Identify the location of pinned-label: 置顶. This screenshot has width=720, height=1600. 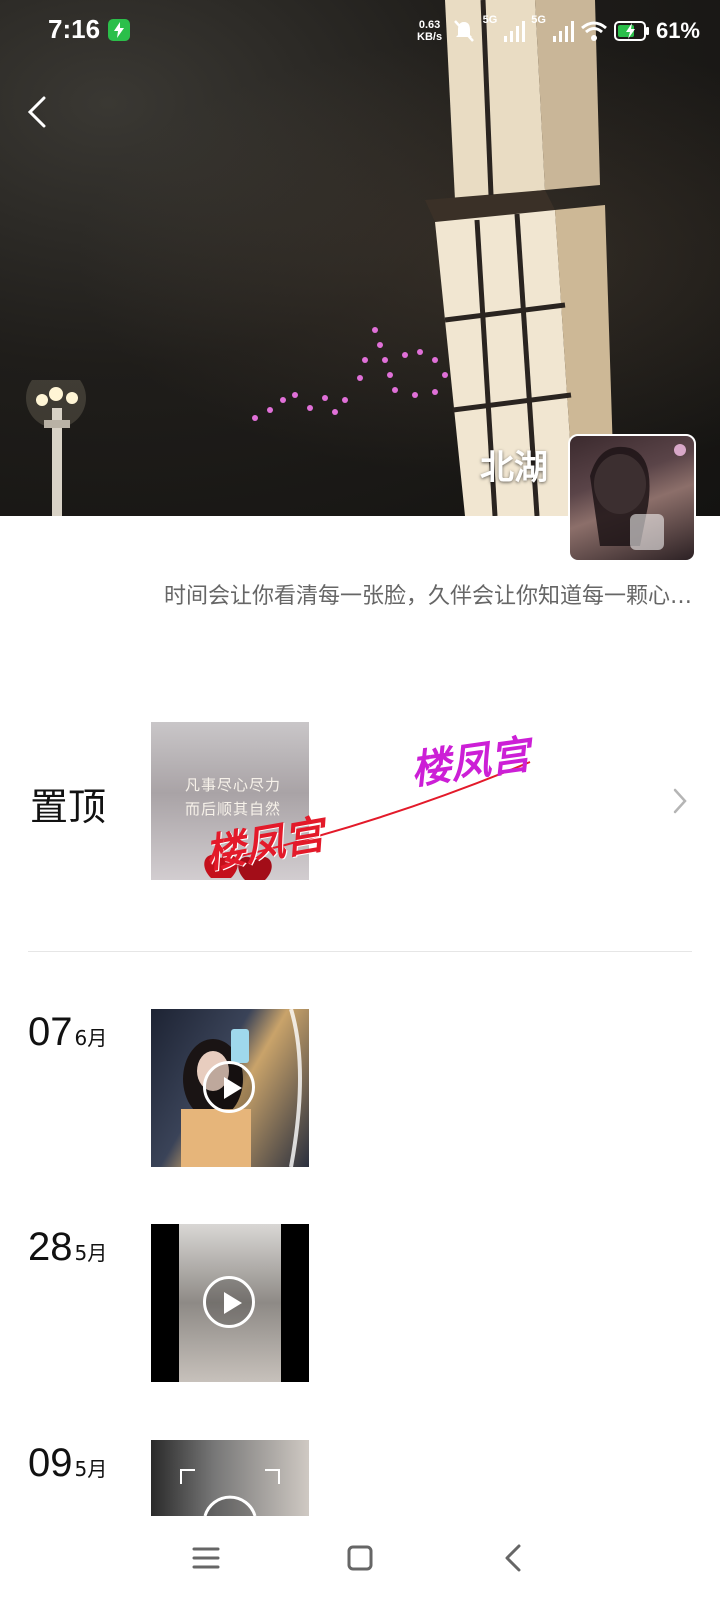
(68, 807).